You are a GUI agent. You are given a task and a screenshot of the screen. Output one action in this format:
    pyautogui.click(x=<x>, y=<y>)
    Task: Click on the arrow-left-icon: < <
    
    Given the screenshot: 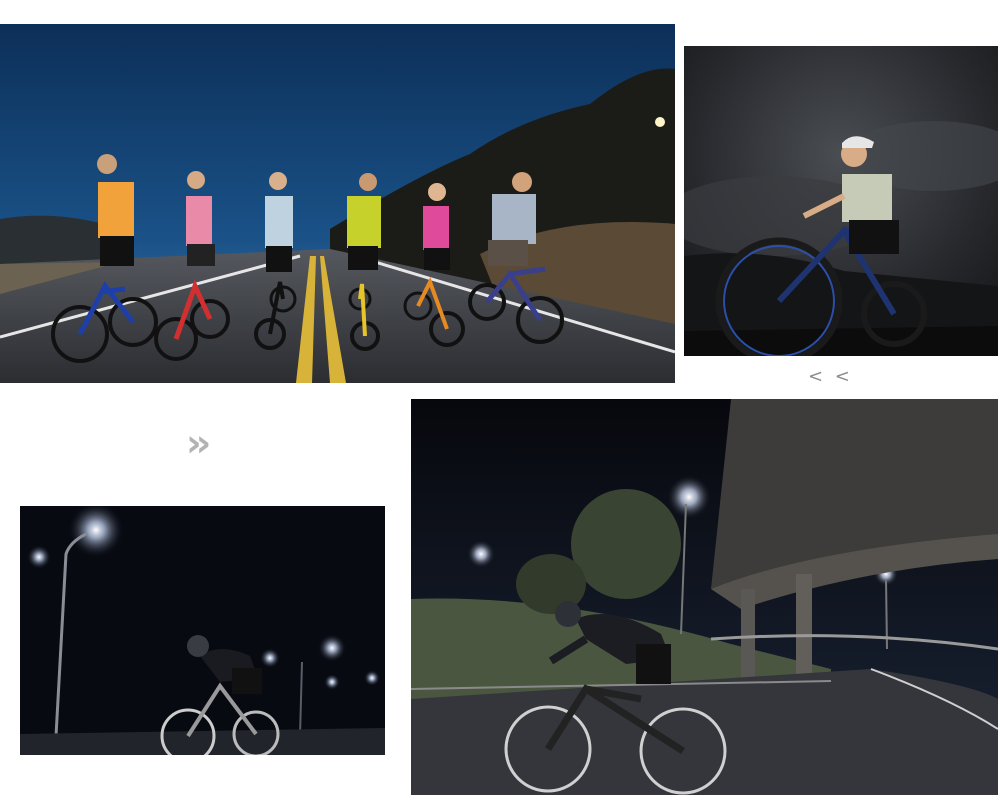 What is the action you would take?
    pyautogui.click(x=830, y=376)
    